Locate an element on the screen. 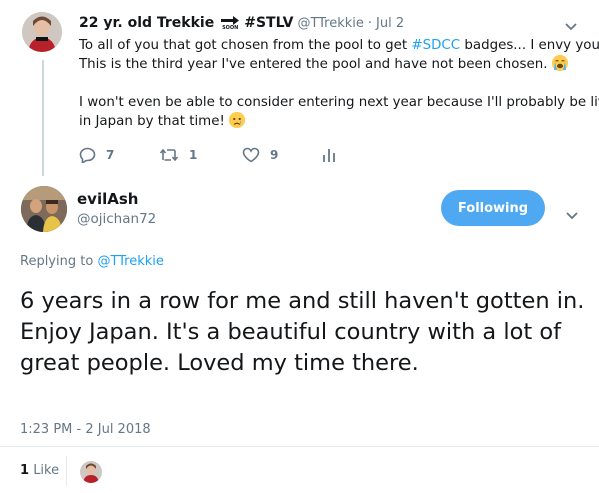 The image size is (599, 493). heart-icon is located at coordinates (251, 155).